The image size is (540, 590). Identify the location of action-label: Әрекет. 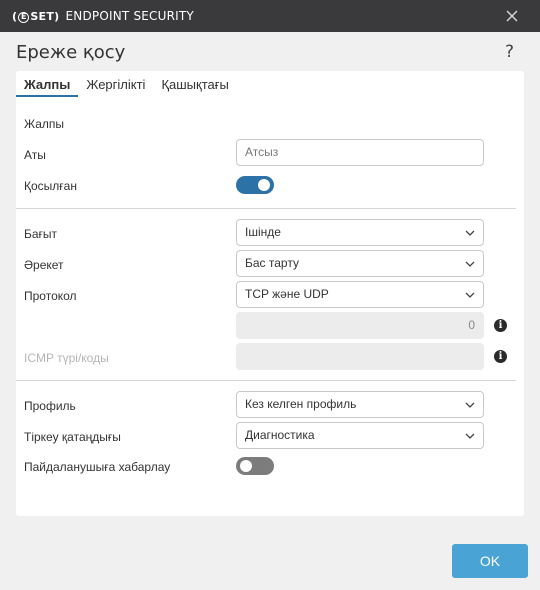
(44, 265).